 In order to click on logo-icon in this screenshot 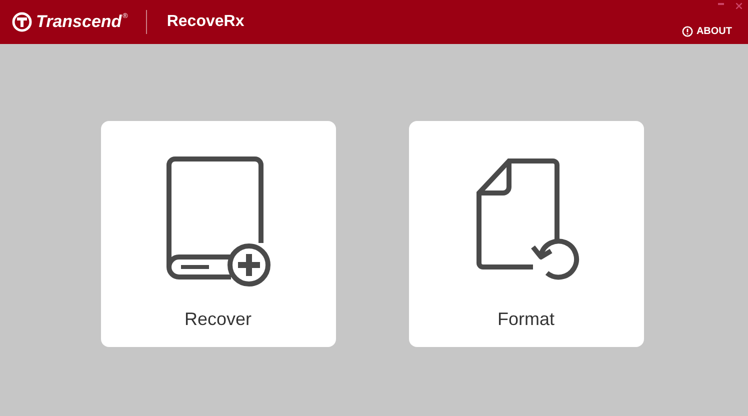, I will do `click(22, 22)`.